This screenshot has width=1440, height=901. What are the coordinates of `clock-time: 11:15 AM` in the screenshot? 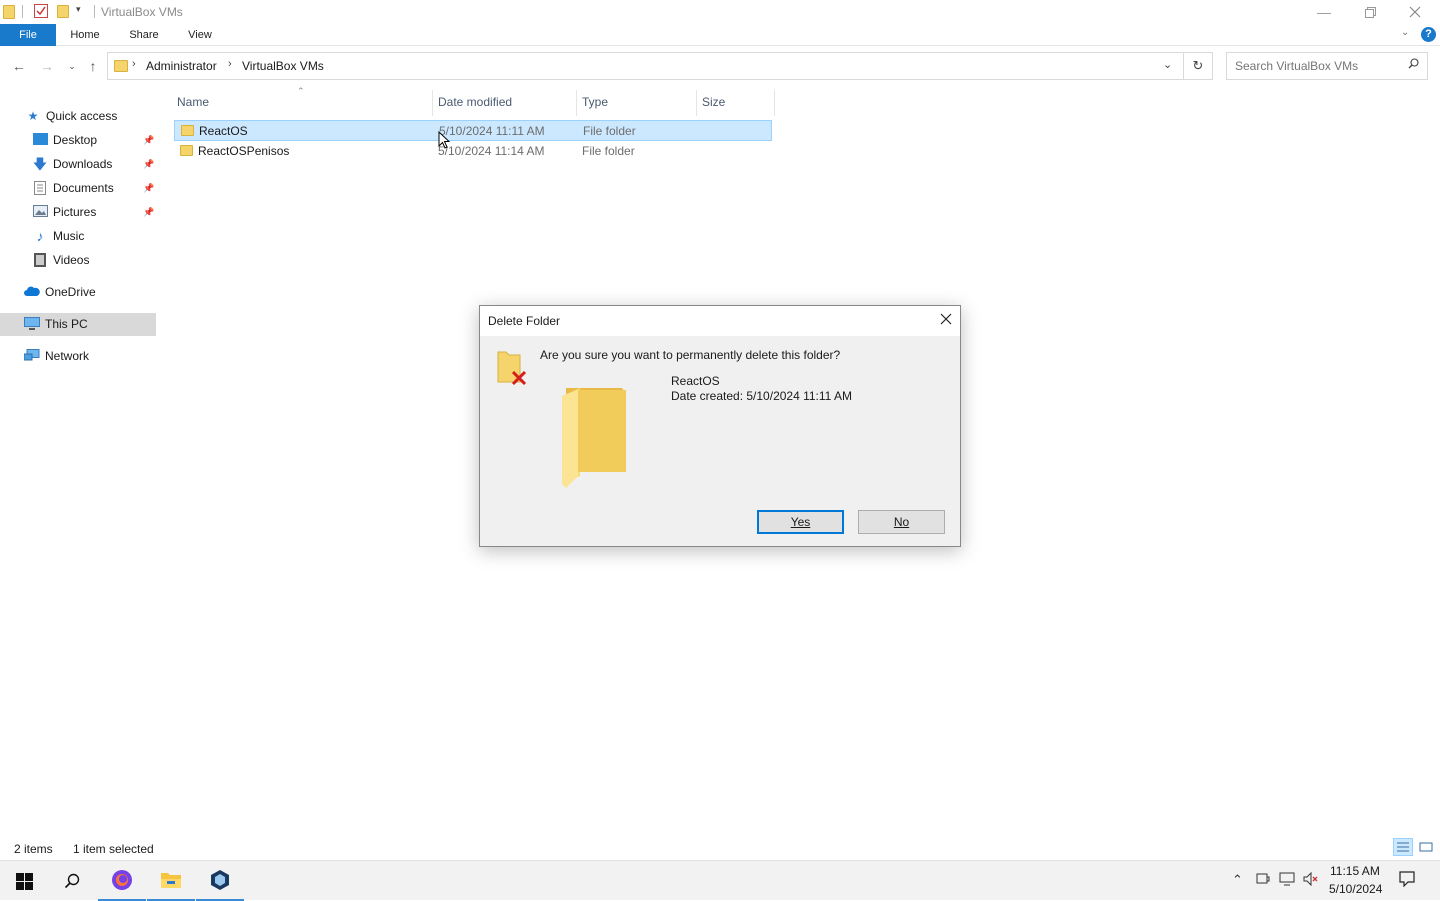 It's located at (1355, 871).